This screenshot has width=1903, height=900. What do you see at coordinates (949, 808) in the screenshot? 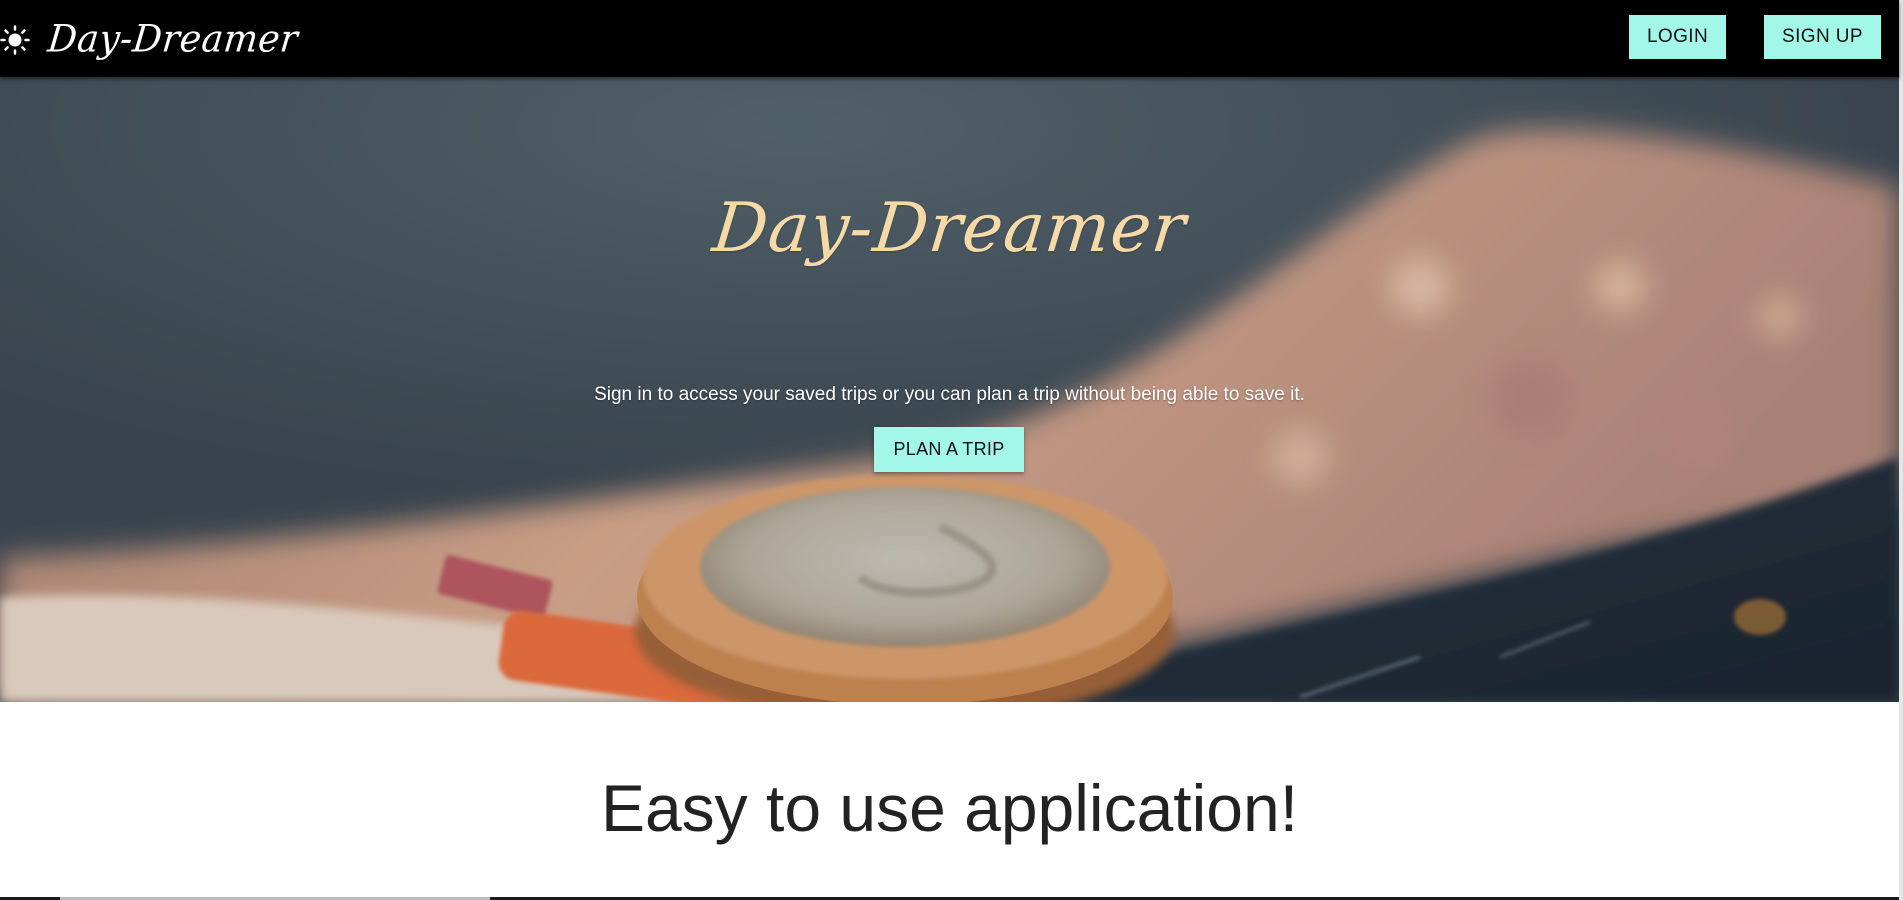
I see `features-heading: Easy to use application!` at bounding box center [949, 808].